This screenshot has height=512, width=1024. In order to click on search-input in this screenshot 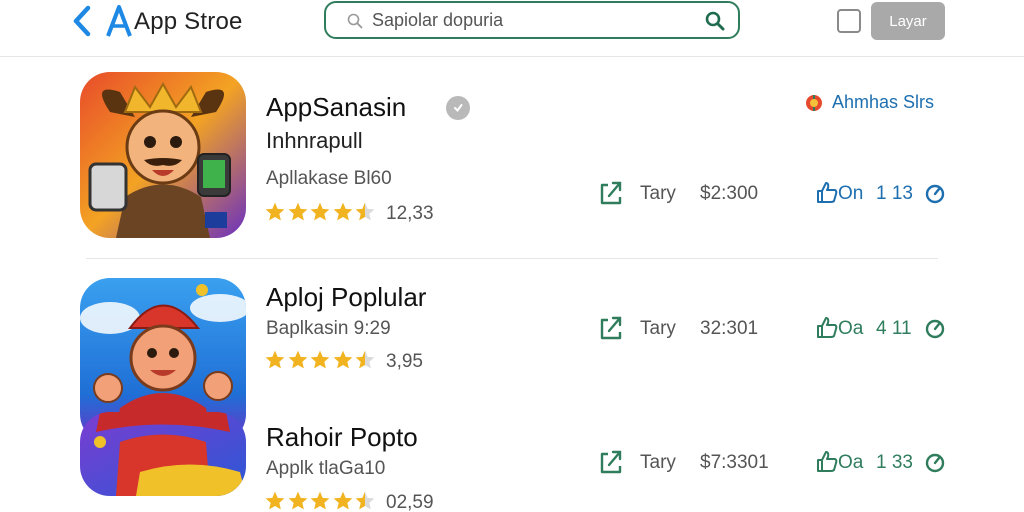, I will do `click(532, 20)`.